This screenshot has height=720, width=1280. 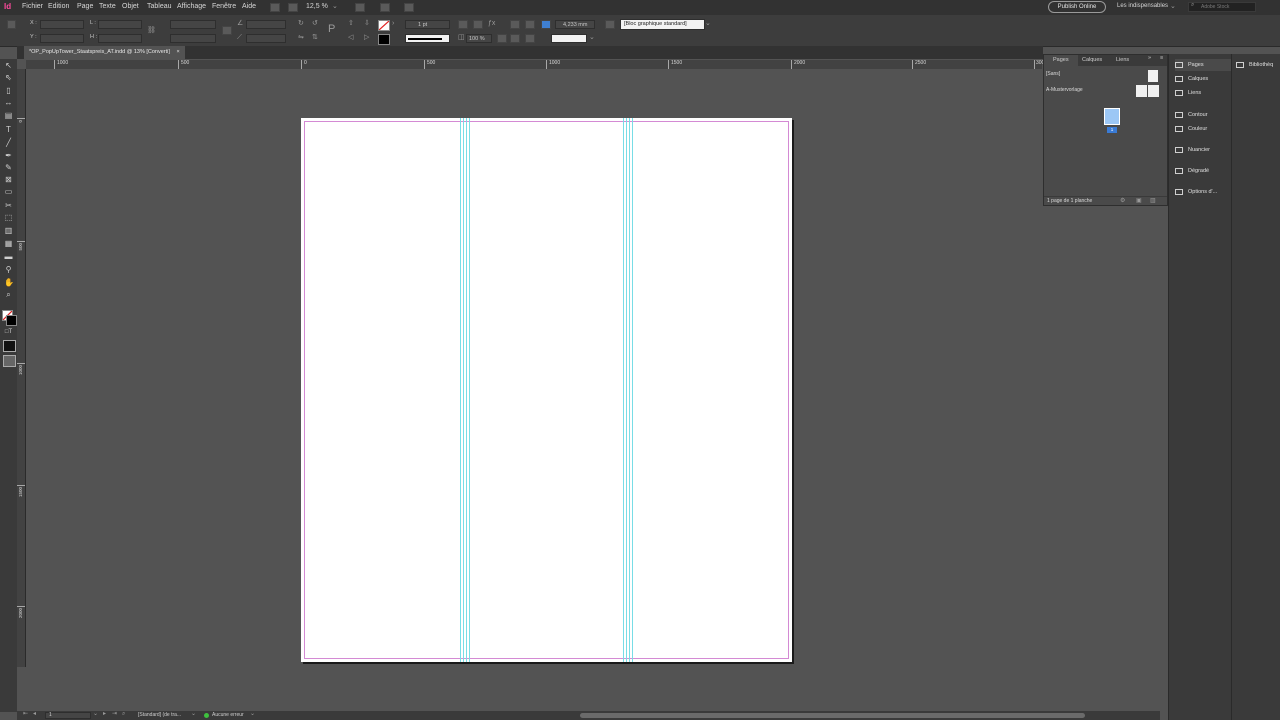 I want to click on arrange-documents-icon, so click(x=409, y=7).